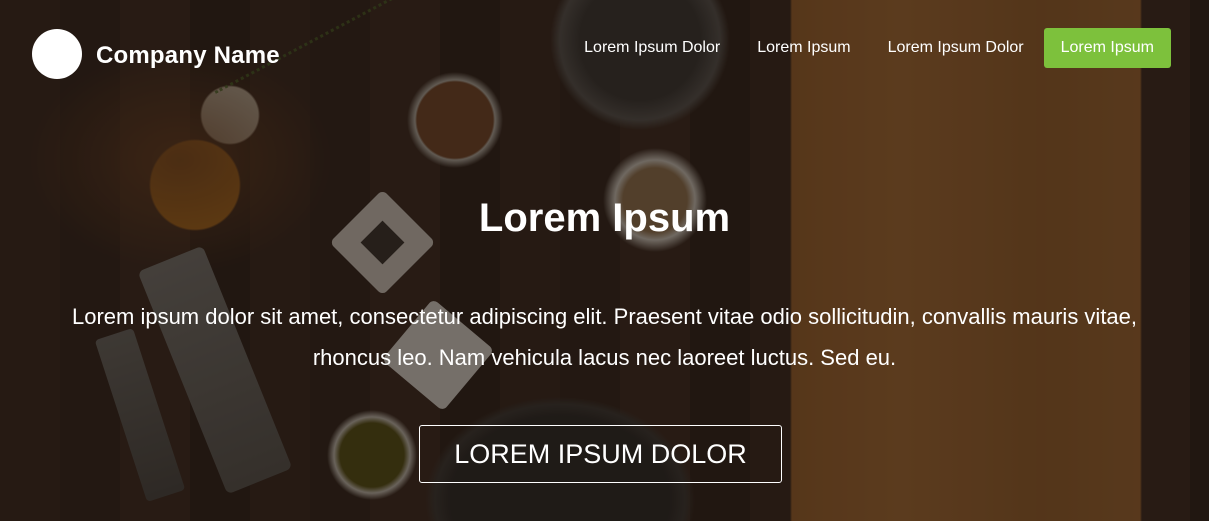 The image size is (1209, 521). I want to click on logo-icon, so click(57, 54).